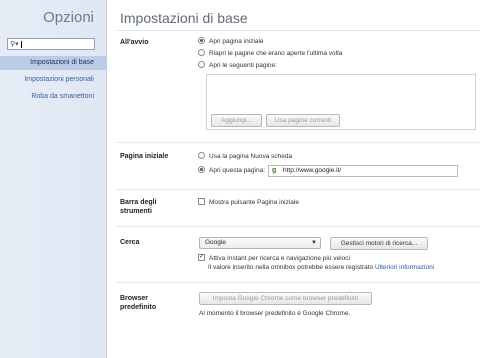 The height and width of the screenshot is (358, 480). I want to click on home-page-label: Pagina iniziale, so click(144, 156).